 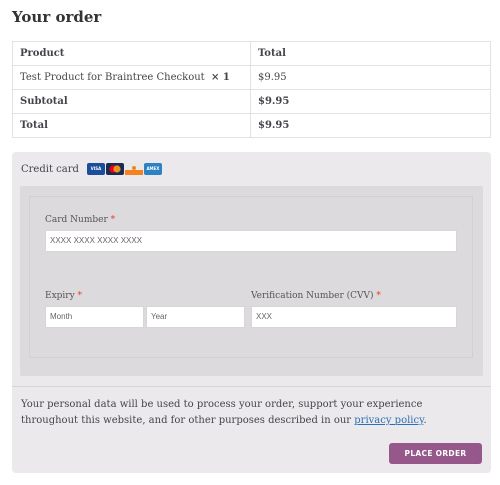 What do you see at coordinates (133, 169) in the screenshot?
I see `discover-card-icon` at bounding box center [133, 169].